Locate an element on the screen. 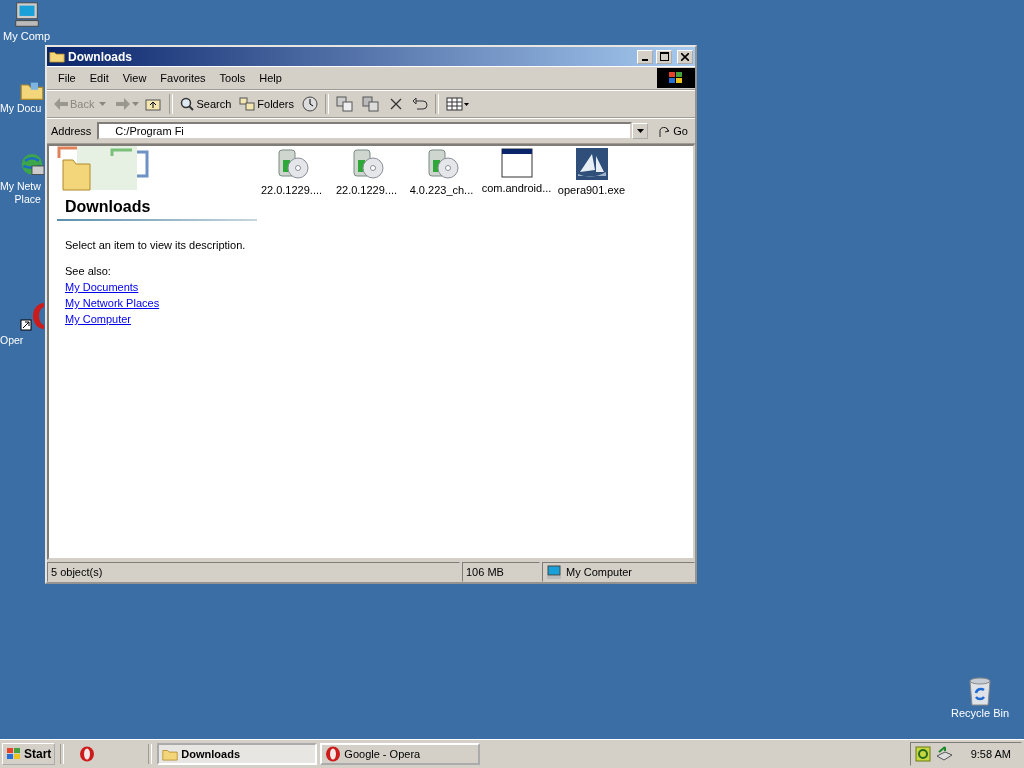  opera-icon is located at coordinates (333, 754).